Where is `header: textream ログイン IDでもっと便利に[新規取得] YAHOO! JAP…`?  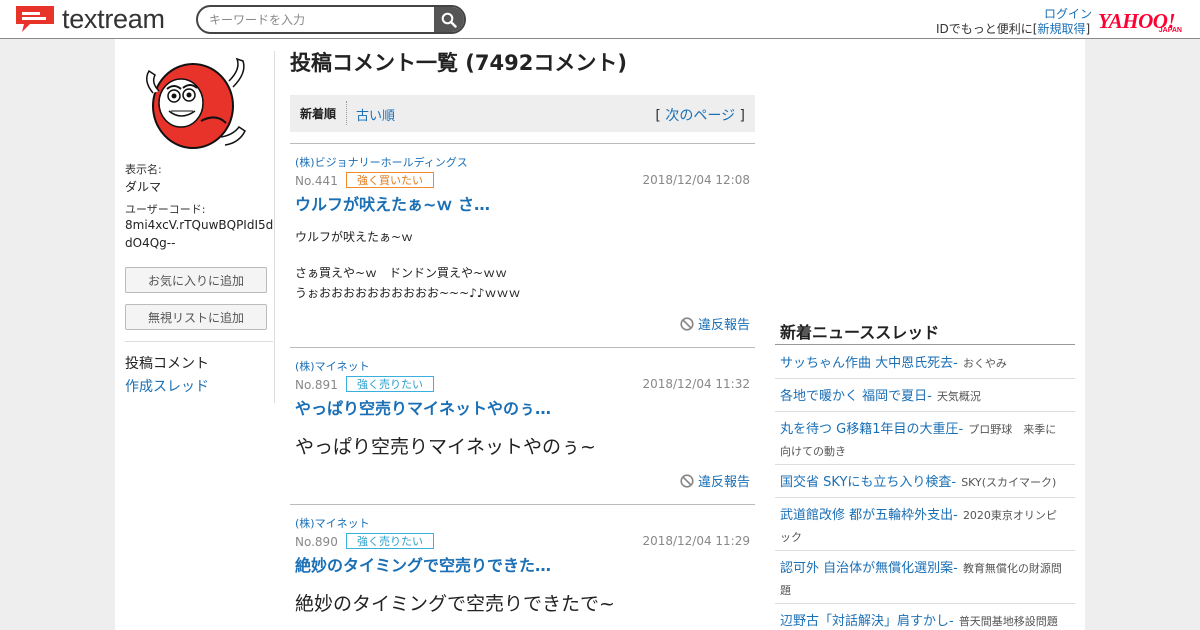
header: textream ログイン IDでもっと便利に[新規取得] YAHOO! JAP… is located at coordinates (600, 19).